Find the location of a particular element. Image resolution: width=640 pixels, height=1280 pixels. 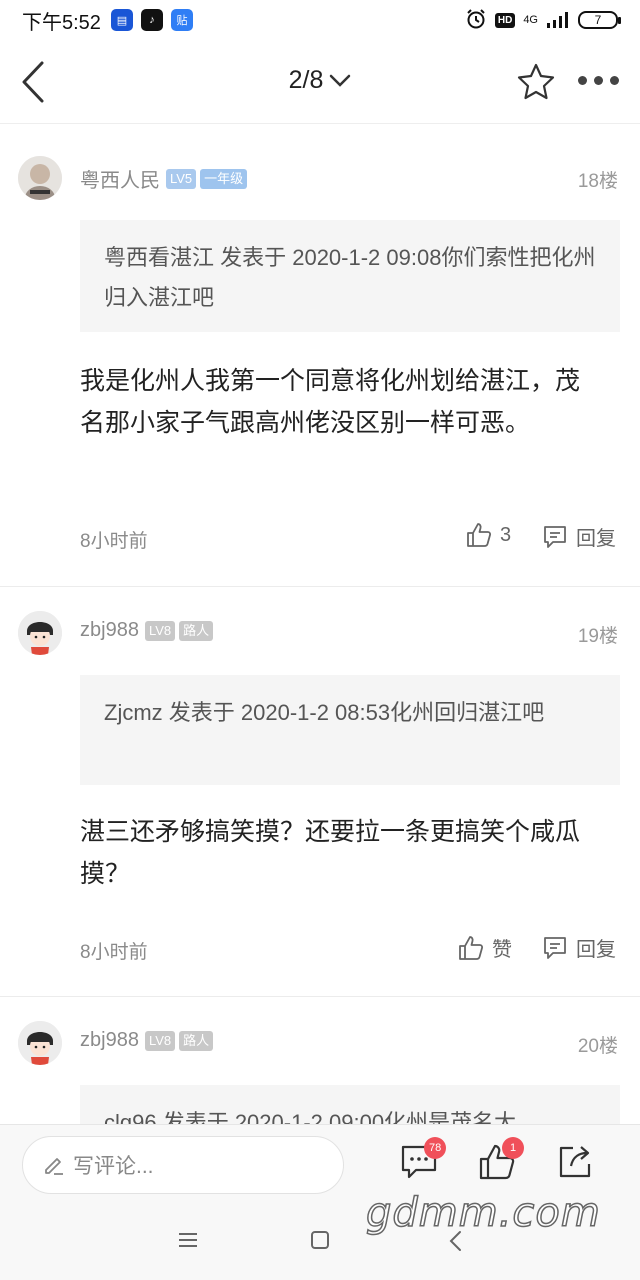

nav-bar: 2/8 is located at coordinates (320, 82).